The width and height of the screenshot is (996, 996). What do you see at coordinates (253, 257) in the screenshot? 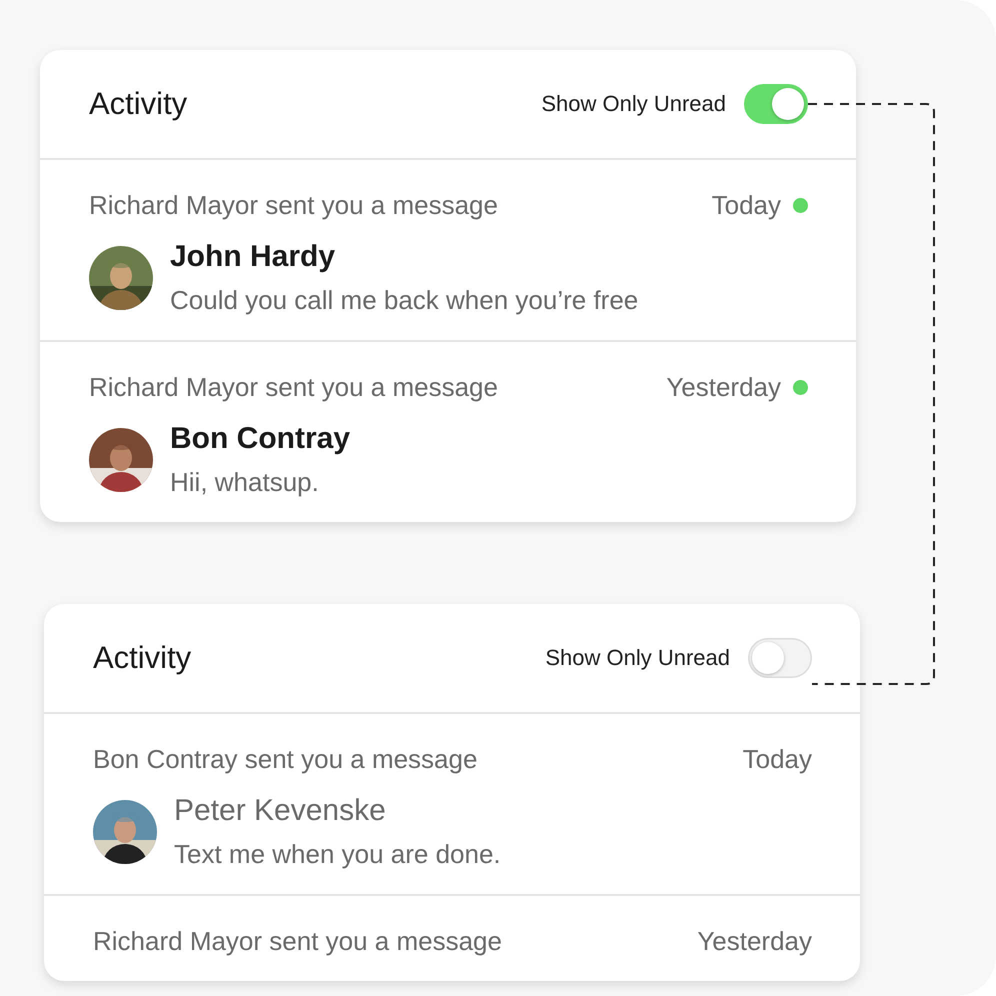
I see `sender-name: John Hardy` at bounding box center [253, 257].